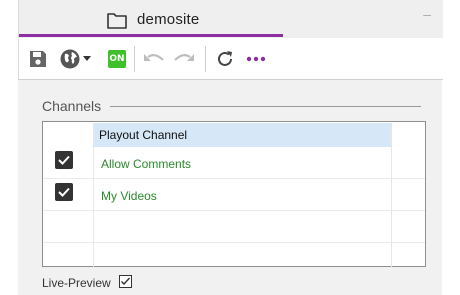  I want to click on row-label: Allow Comments, so click(146, 164).